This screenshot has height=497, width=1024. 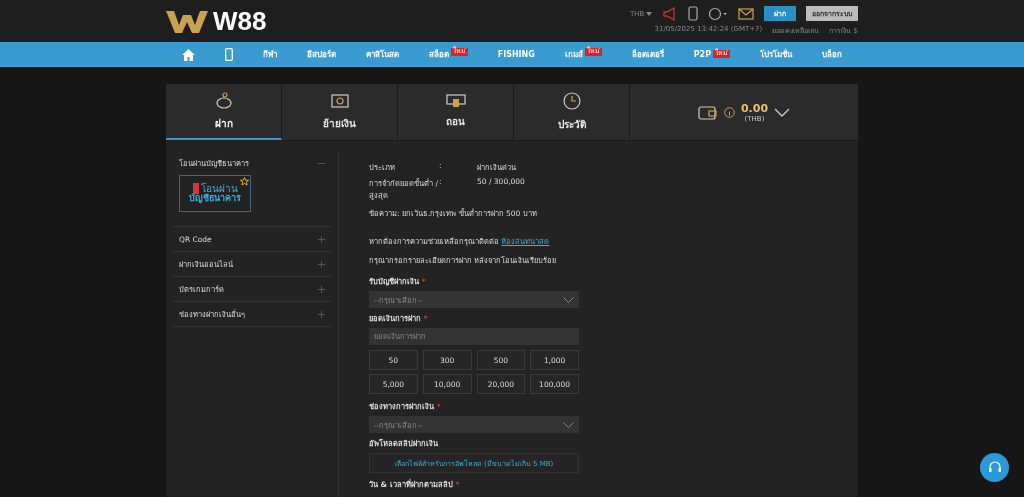 I want to click on megaphone-icon, so click(x=670, y=13).